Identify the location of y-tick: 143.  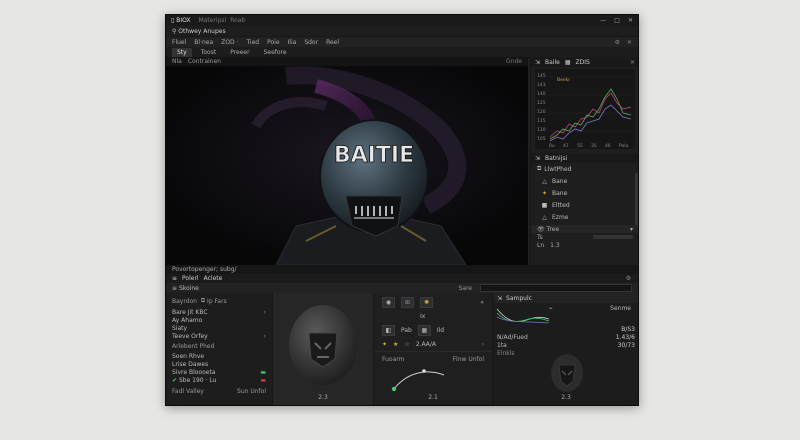
(541, 85).